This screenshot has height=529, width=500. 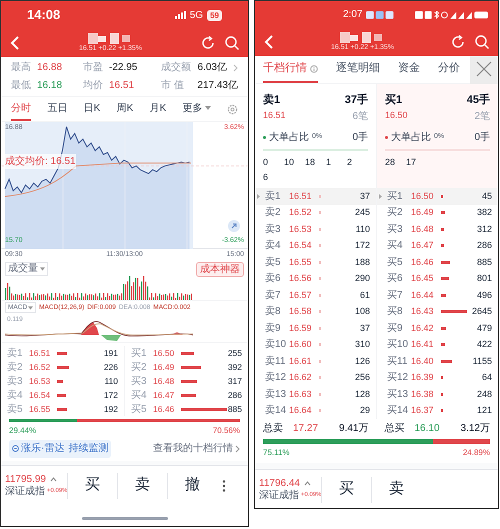 I want to click on level-label: 买4, so click(x=395, y=246).